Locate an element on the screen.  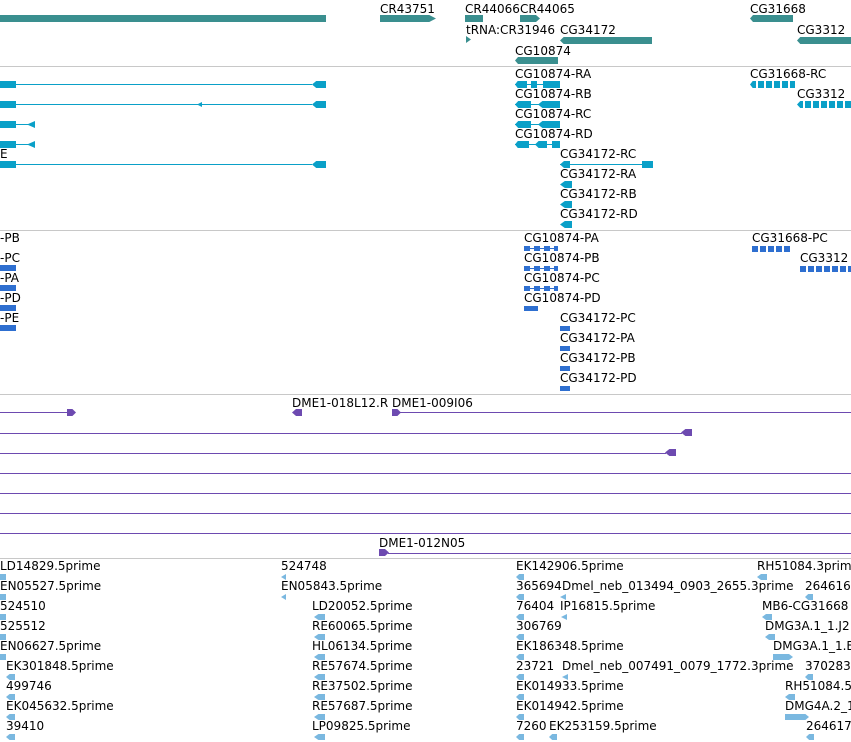
est-label: RE60065.5prime is located at coordinates (362, 626).